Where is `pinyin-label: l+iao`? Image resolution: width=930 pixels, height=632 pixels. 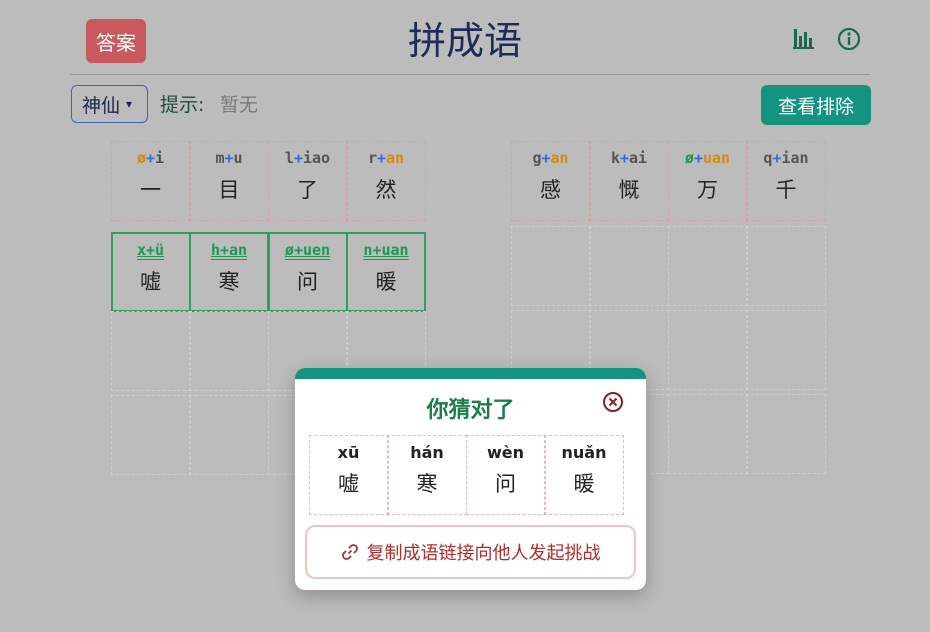
pinyin-label: l+iao is located at coordinates (307, 159).